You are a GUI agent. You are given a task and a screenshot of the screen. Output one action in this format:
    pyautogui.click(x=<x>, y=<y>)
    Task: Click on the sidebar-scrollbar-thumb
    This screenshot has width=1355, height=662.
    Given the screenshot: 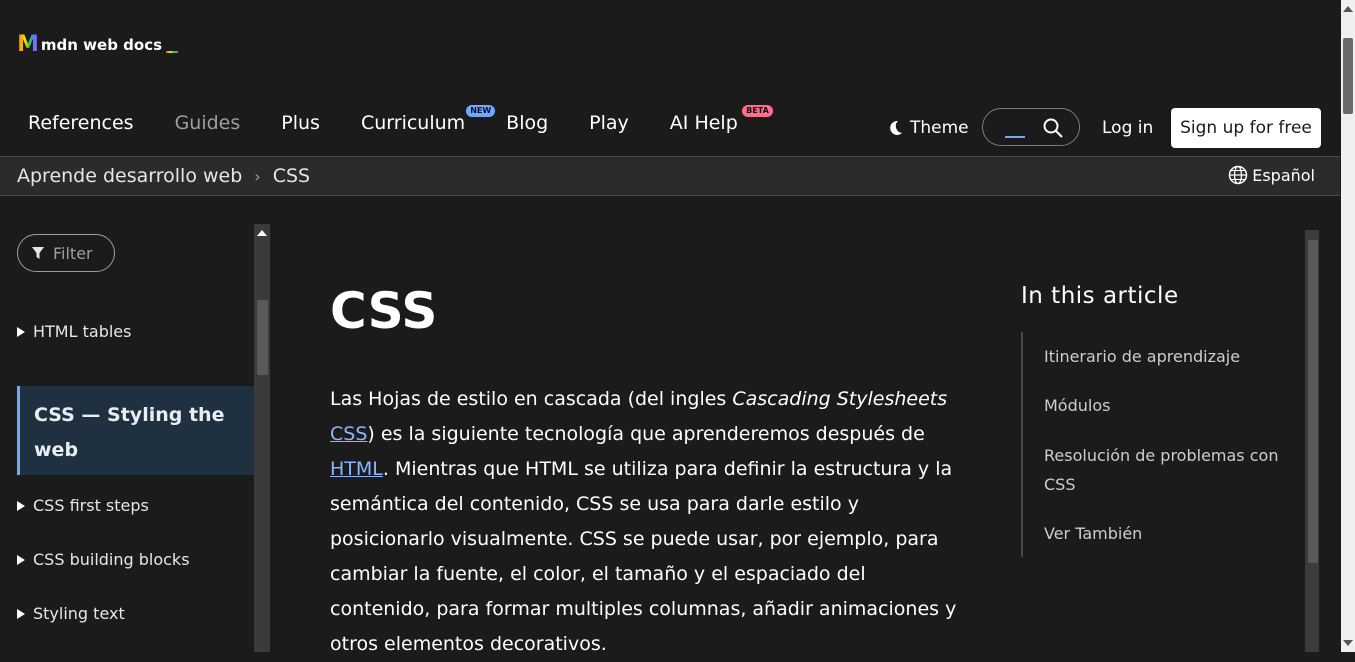 What is the action you would take?
    pyautogui.click(x=262, y=337)
    